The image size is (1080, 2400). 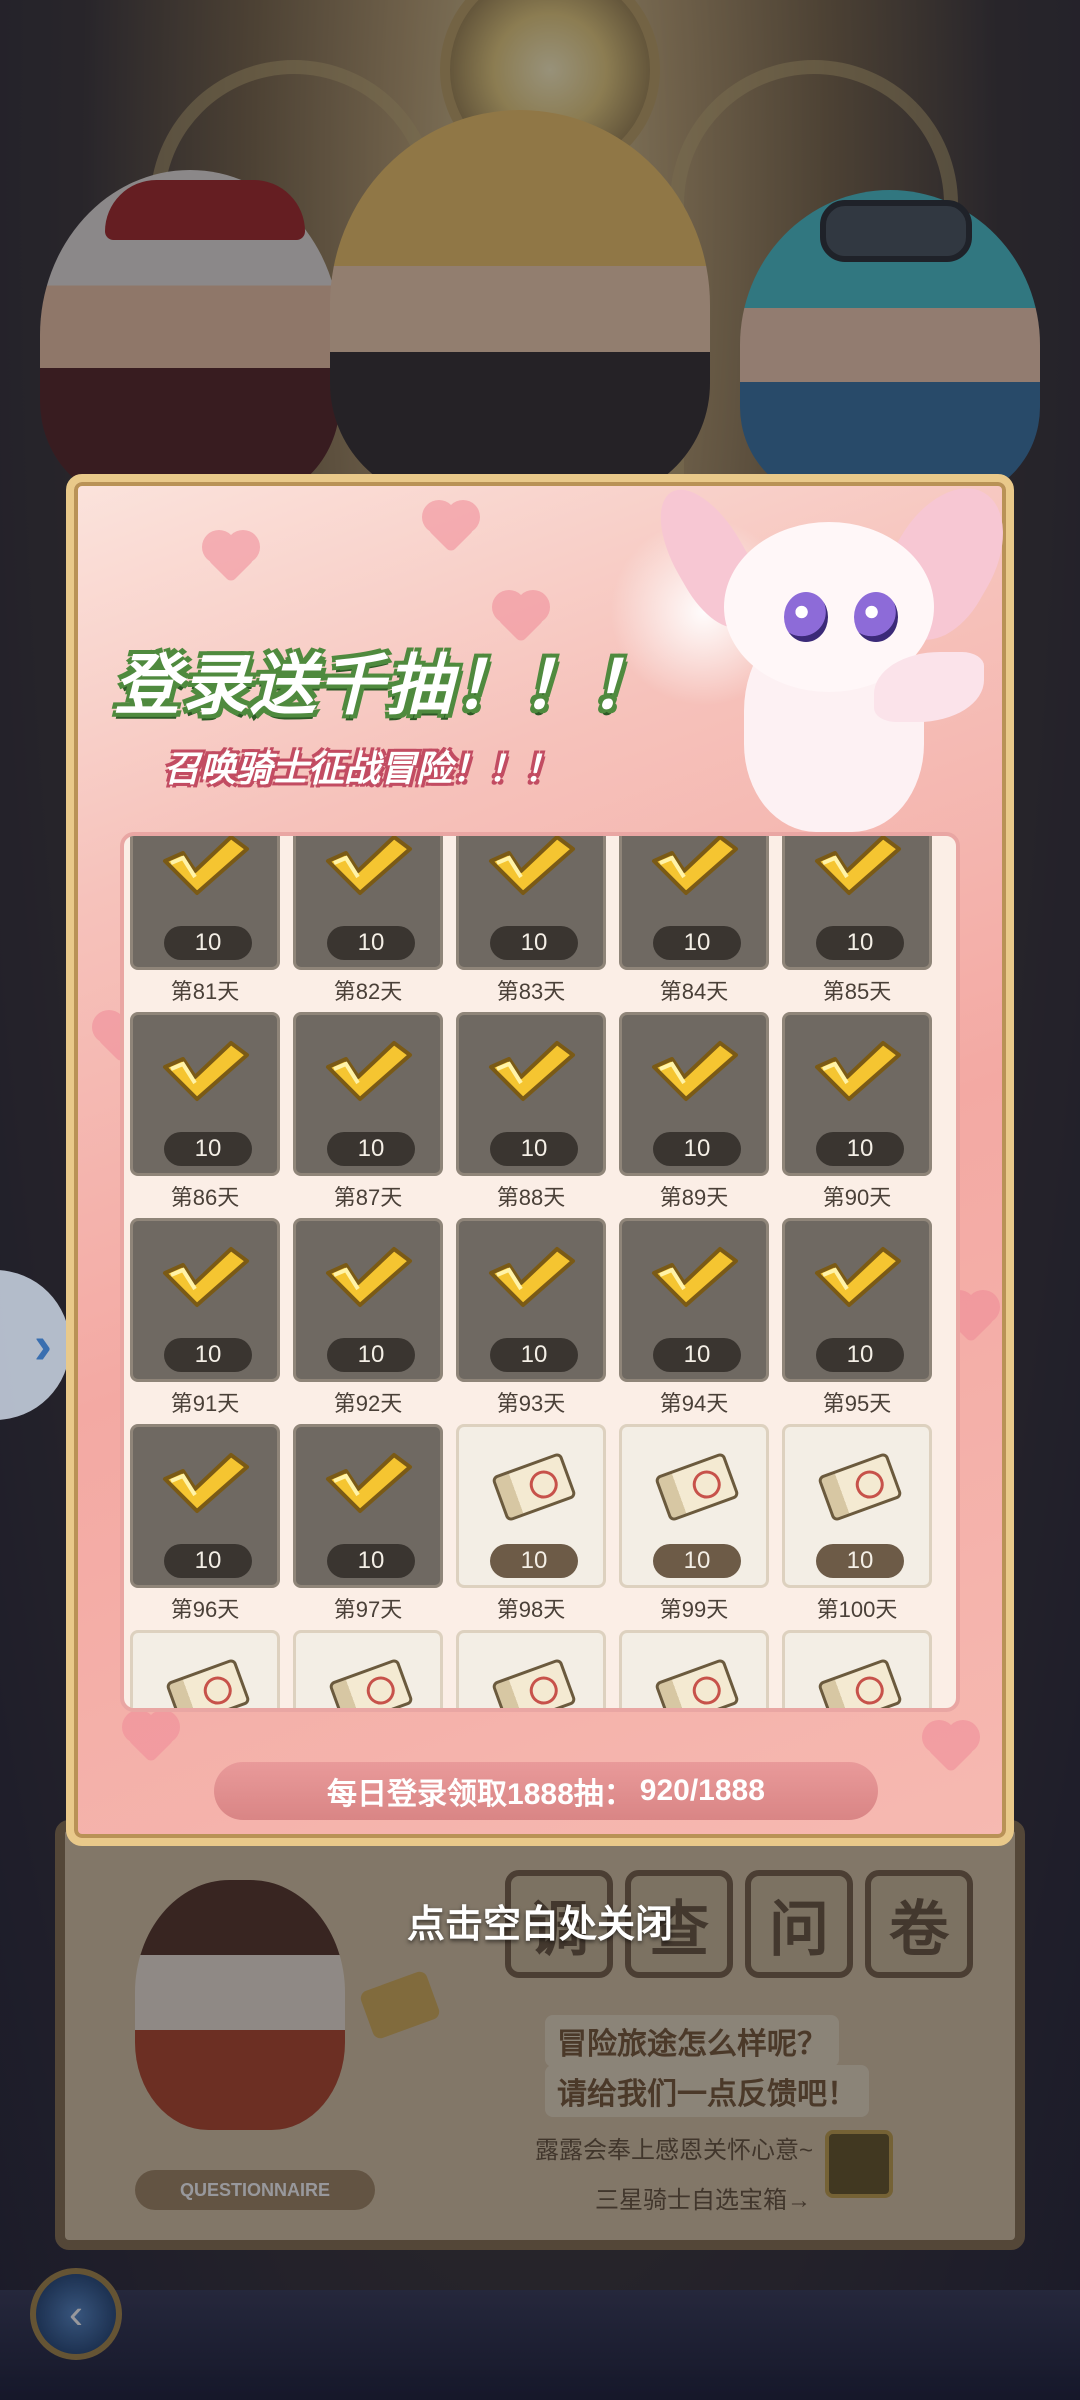 What do you see at coordinates (205, 1403) in the screenshot?
I see `day-label: 第91天` at bounding box center [205, 1403].